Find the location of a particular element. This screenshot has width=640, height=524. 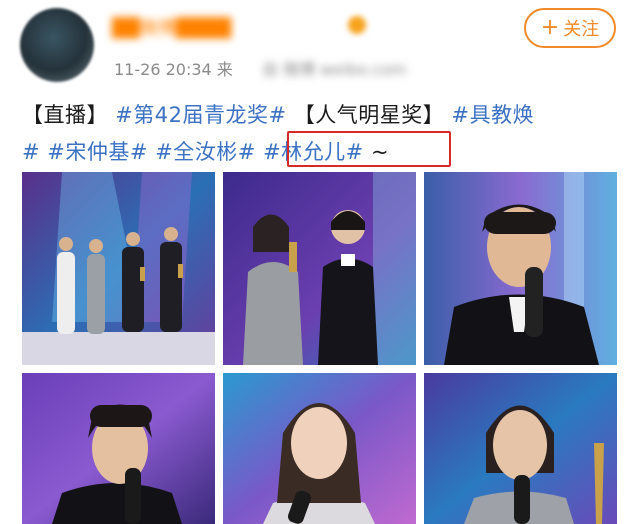

plus-icon: + is located at coordinates (550, 27).